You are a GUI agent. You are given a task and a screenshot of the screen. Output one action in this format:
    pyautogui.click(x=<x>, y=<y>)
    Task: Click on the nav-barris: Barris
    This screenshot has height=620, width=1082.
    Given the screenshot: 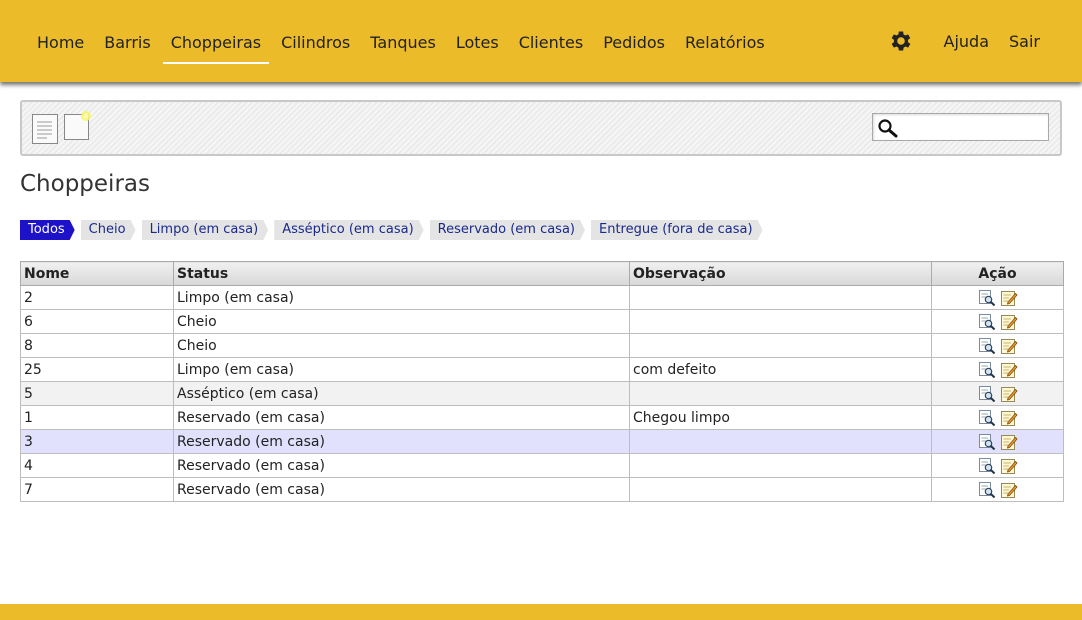 What is the action you would take?
    pyautogui.click(x=127, y=43)
    